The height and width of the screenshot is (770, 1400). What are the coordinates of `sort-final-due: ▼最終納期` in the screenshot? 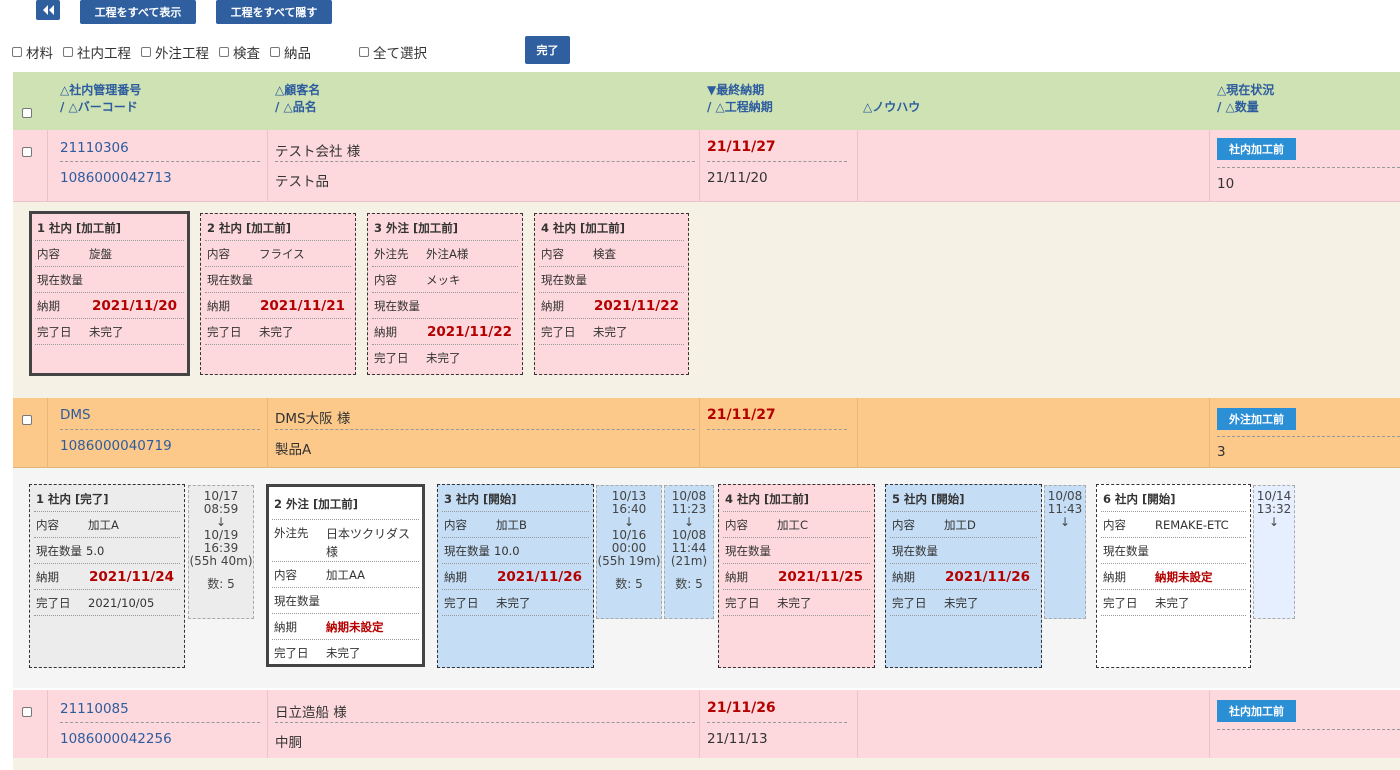 It's located at (735, 90).